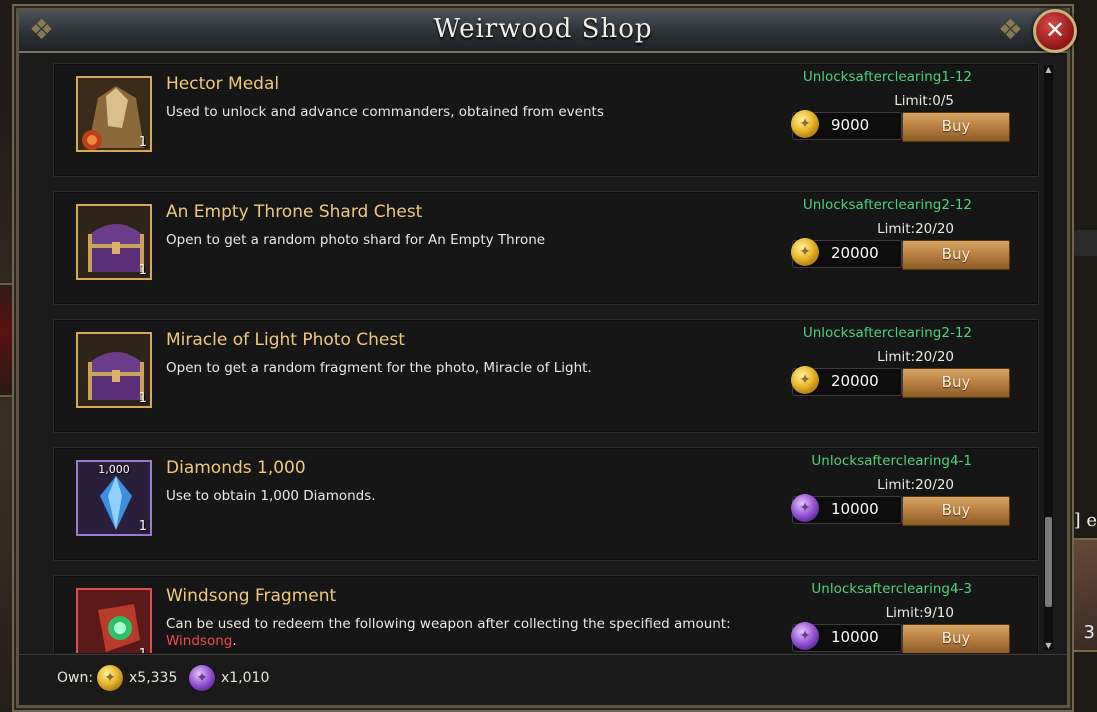 This screenshot has height=712, width=1097. Describe the element at coordinates (1010, 29) in the screenshot. I see `ornament-right-icon: ❖` at that location.